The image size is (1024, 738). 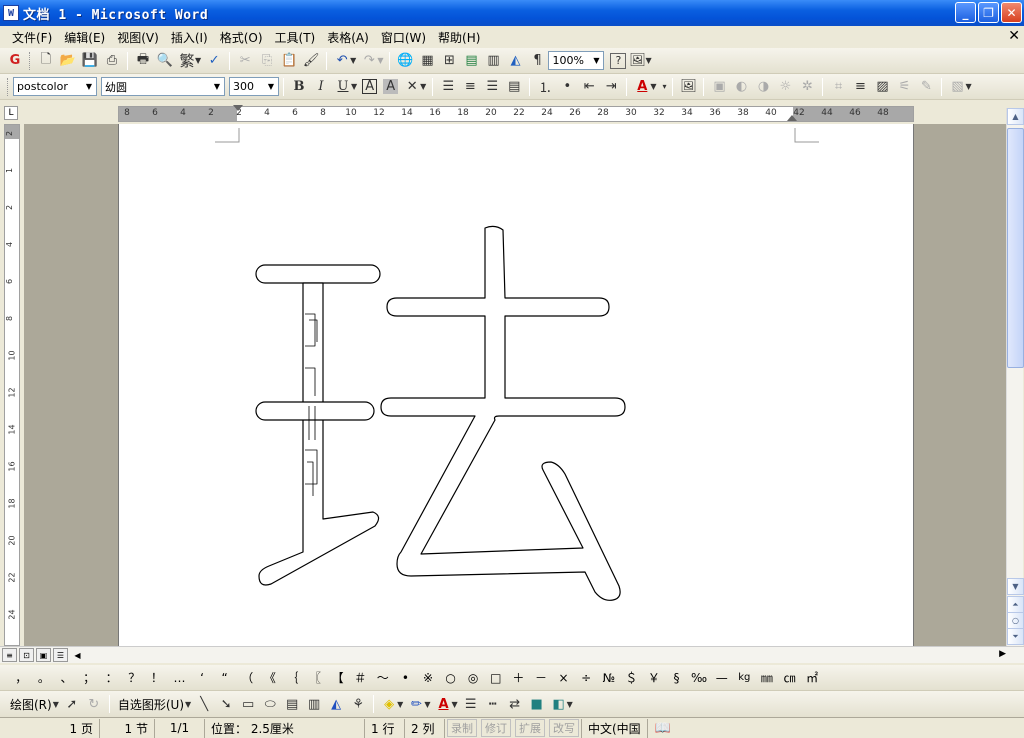 I want to click on symbol-button: ×, so click(x=563, y=678).